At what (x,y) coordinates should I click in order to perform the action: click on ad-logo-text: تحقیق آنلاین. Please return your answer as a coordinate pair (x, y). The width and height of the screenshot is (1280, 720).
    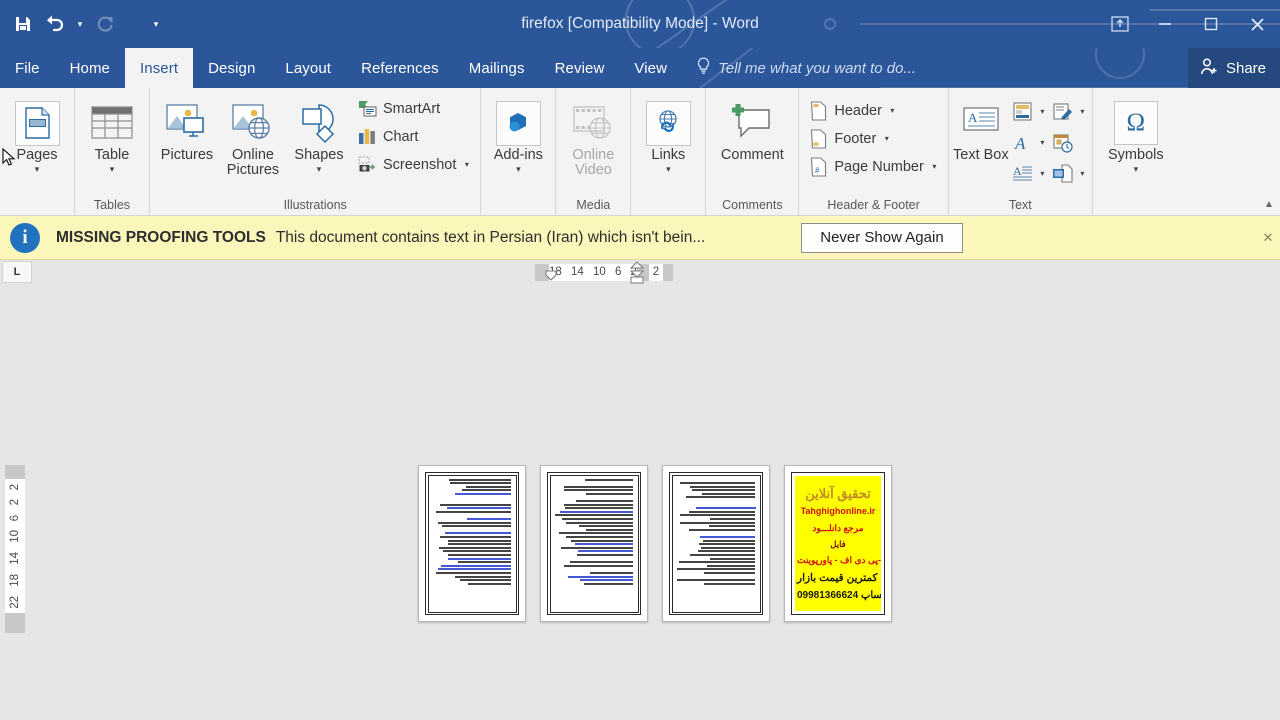
    Looking at the image, I should click on (838, 493).